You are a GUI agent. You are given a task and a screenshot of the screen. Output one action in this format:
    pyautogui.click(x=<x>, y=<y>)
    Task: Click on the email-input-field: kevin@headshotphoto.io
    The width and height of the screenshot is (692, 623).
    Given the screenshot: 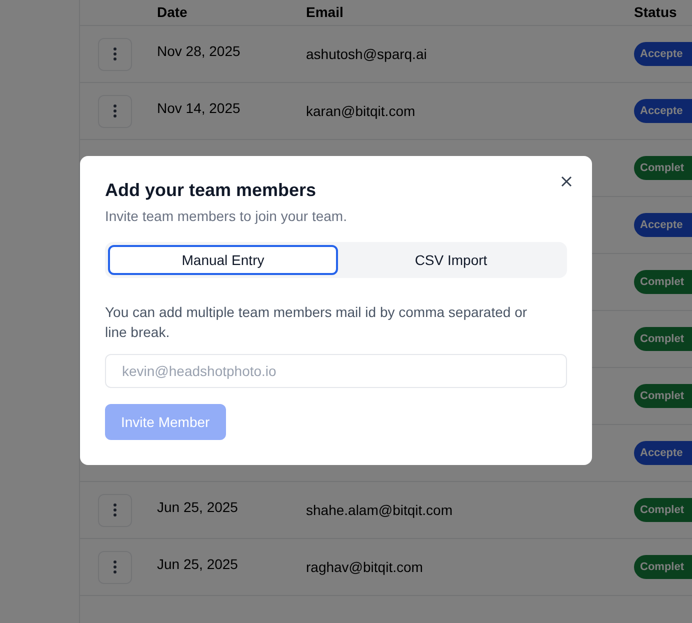 What is the action you would take?
    pyautogui.click(x=336, y=371)
    